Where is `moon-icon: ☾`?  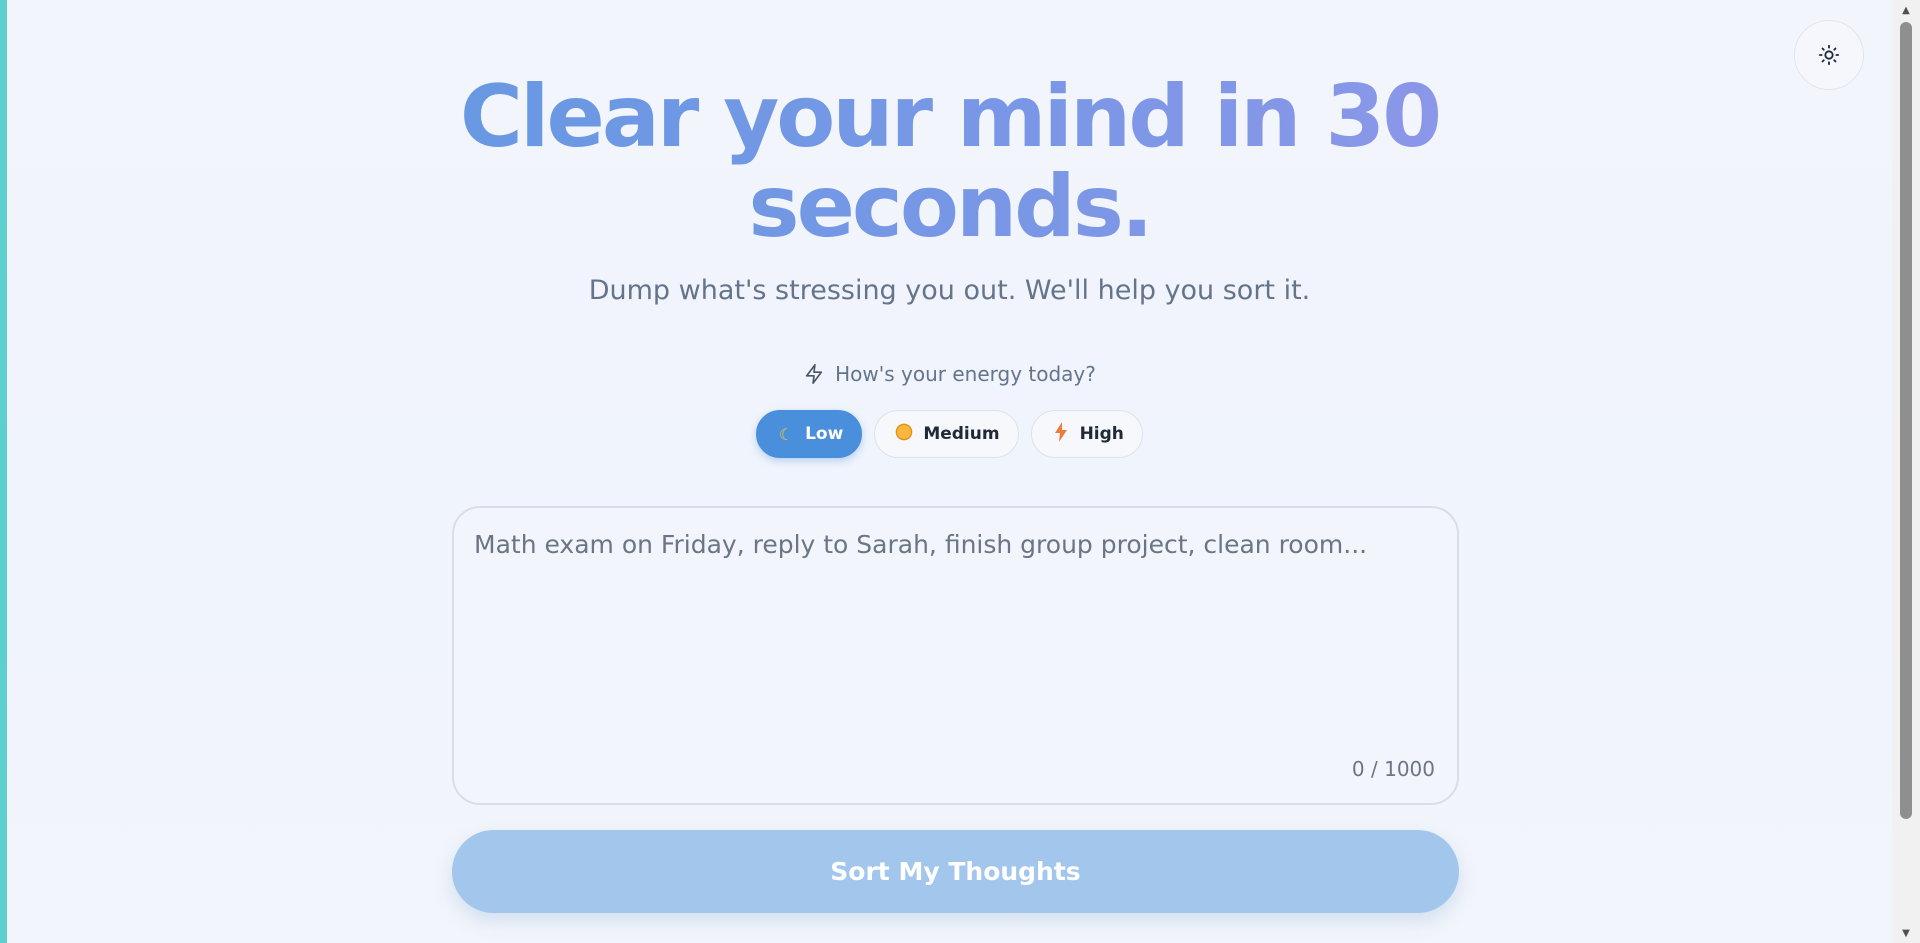
moon-icon: ☾ is located at coordinates (786, 434).